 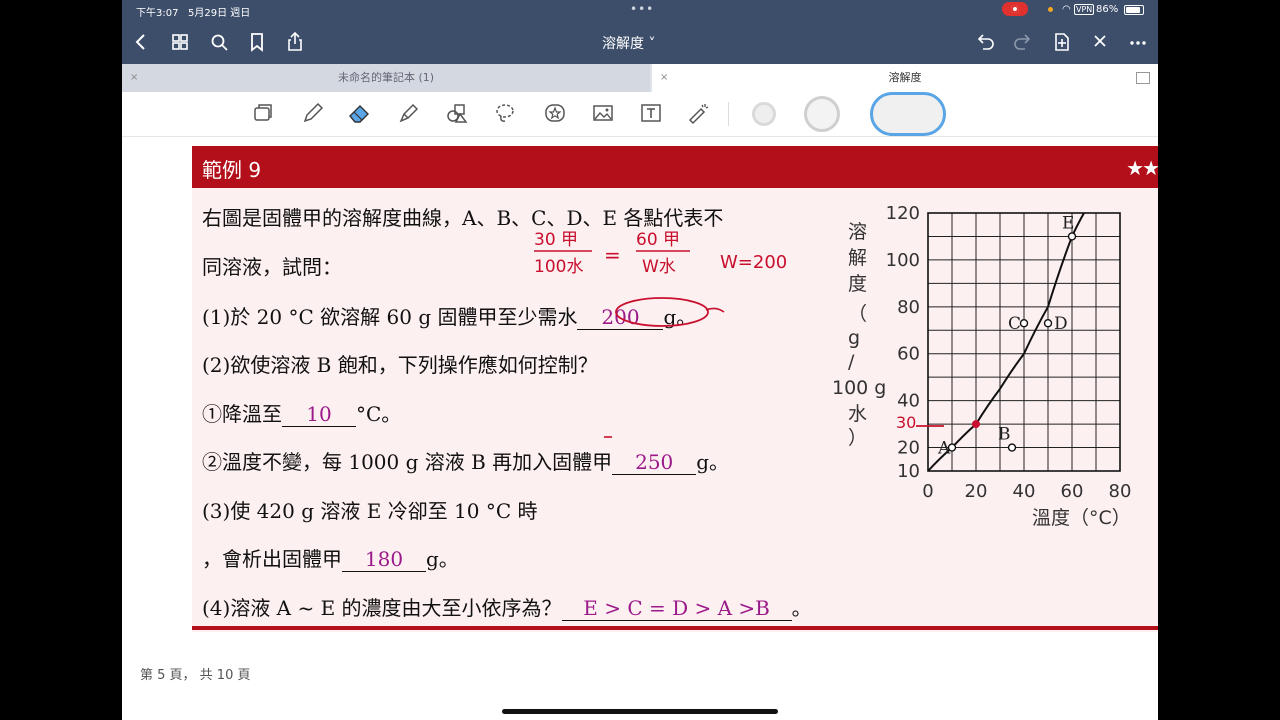 I want to click on difficulty-stars: ★★, so click(x=1142, y=168).